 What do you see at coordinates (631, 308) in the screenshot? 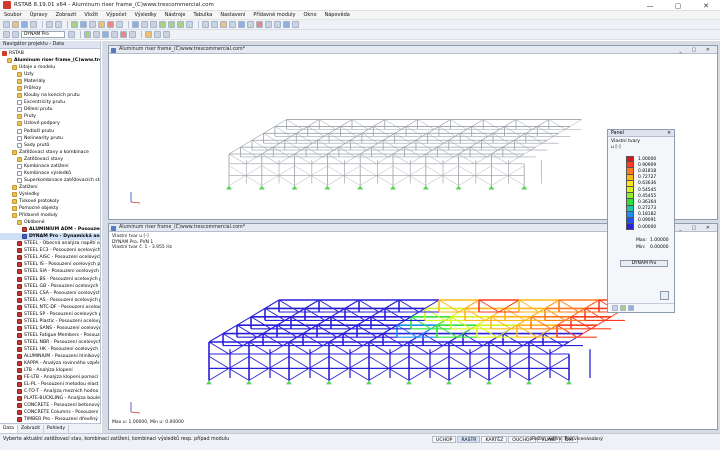
I see `panel-settings-icon` at bounding box center [631, 308].